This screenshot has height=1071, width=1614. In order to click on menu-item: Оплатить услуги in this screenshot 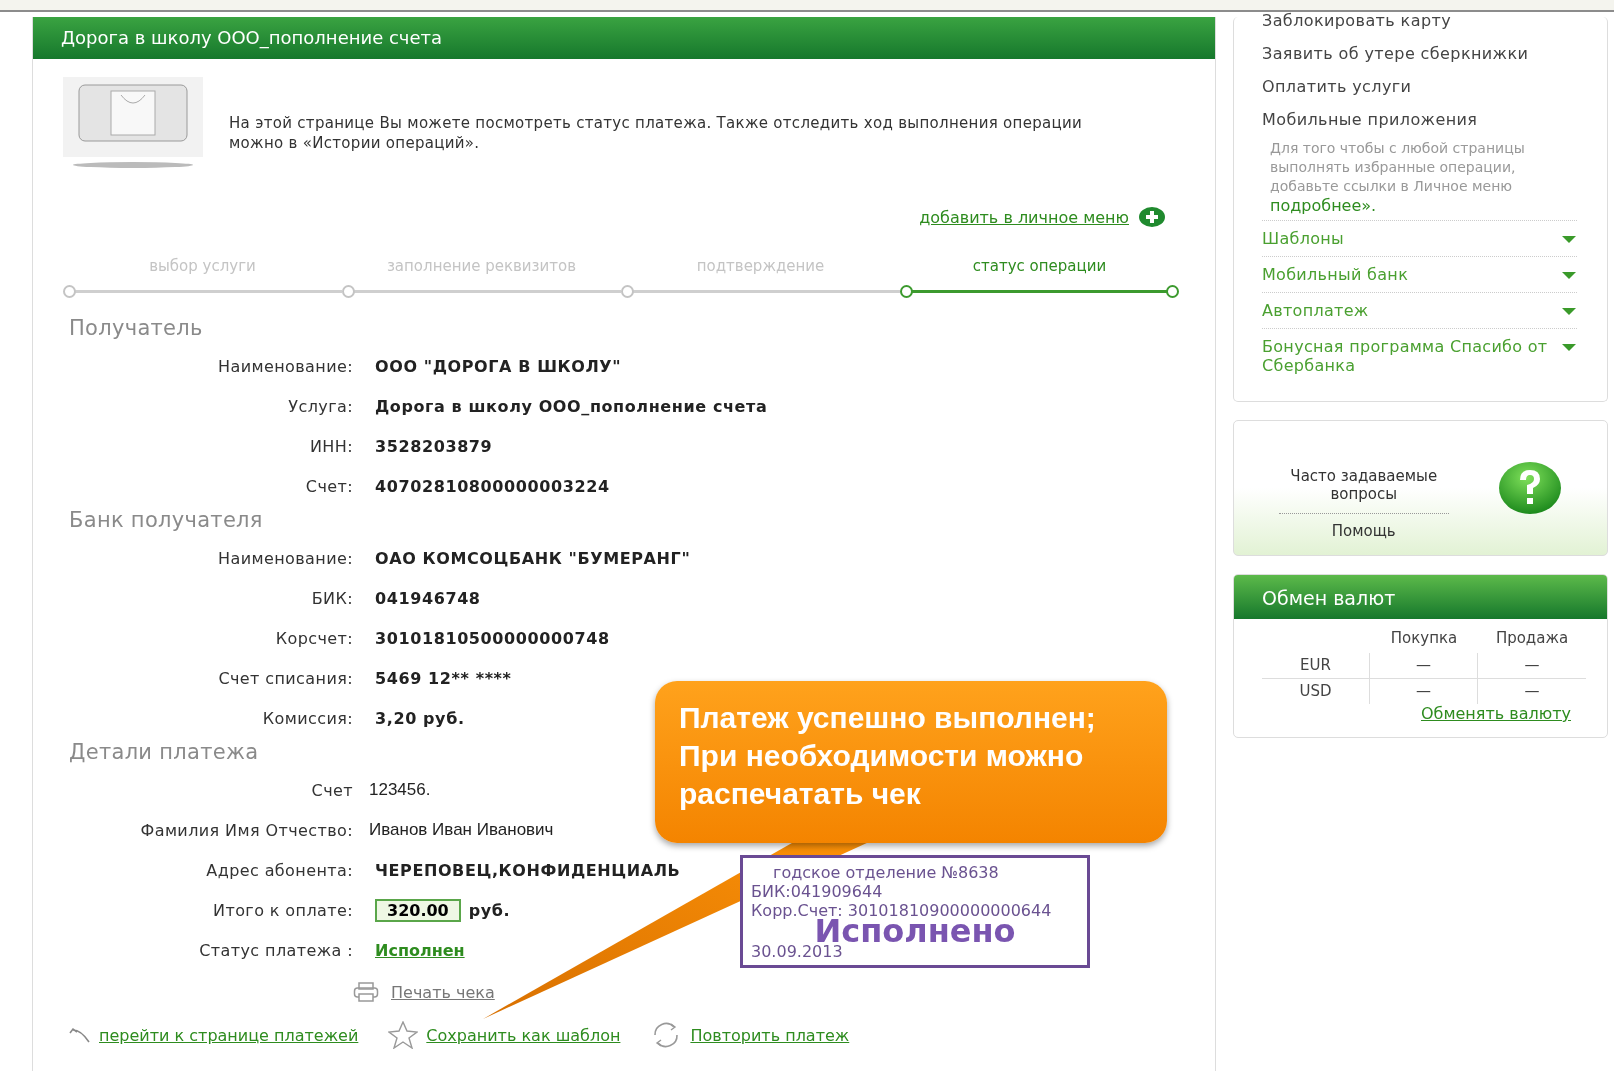, I will do `click(1419, 86)`.